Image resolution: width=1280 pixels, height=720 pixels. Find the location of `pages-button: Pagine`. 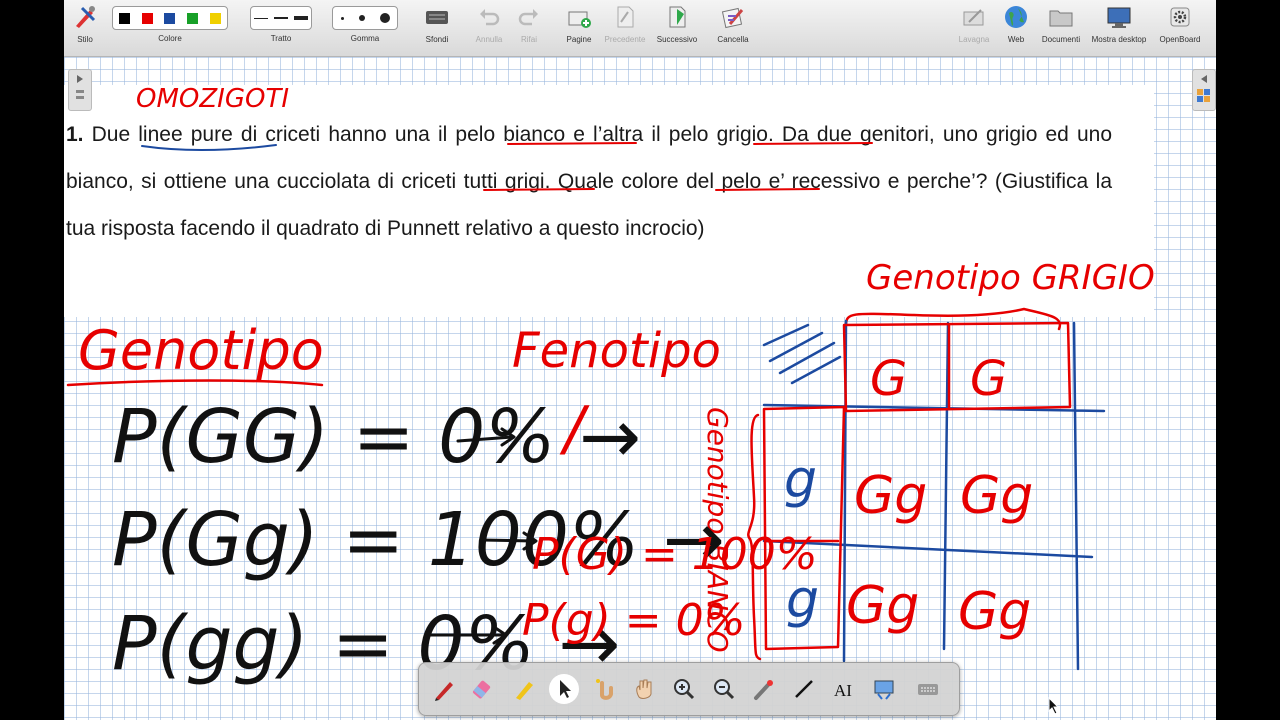

pages-button: Pagine is located at coordinates (579, 24).